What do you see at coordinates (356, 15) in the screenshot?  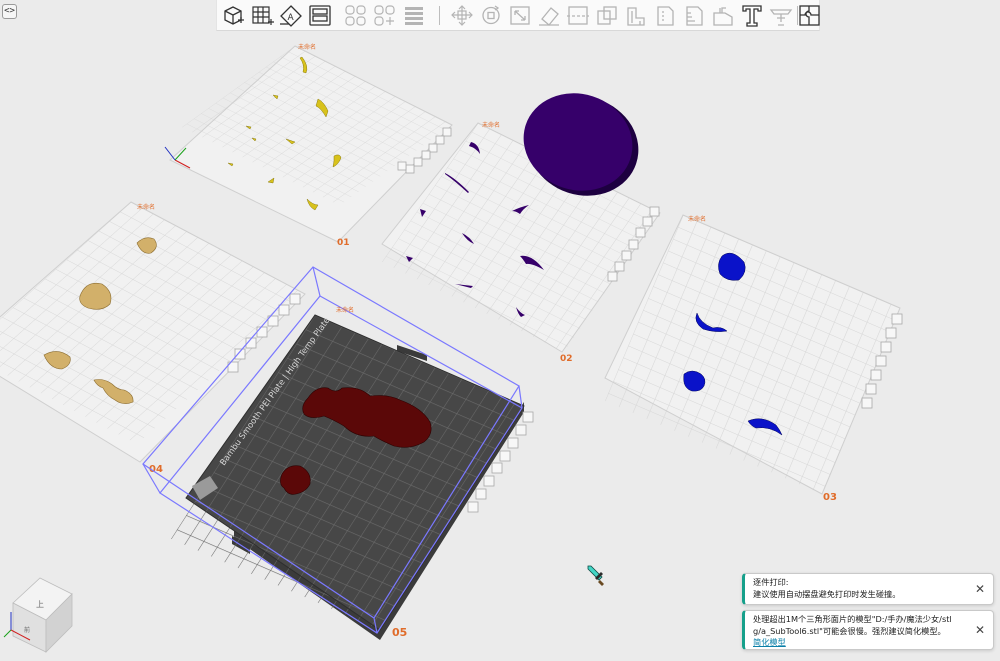 I see `grid-layout-icon` at bounding box center [356, 15].